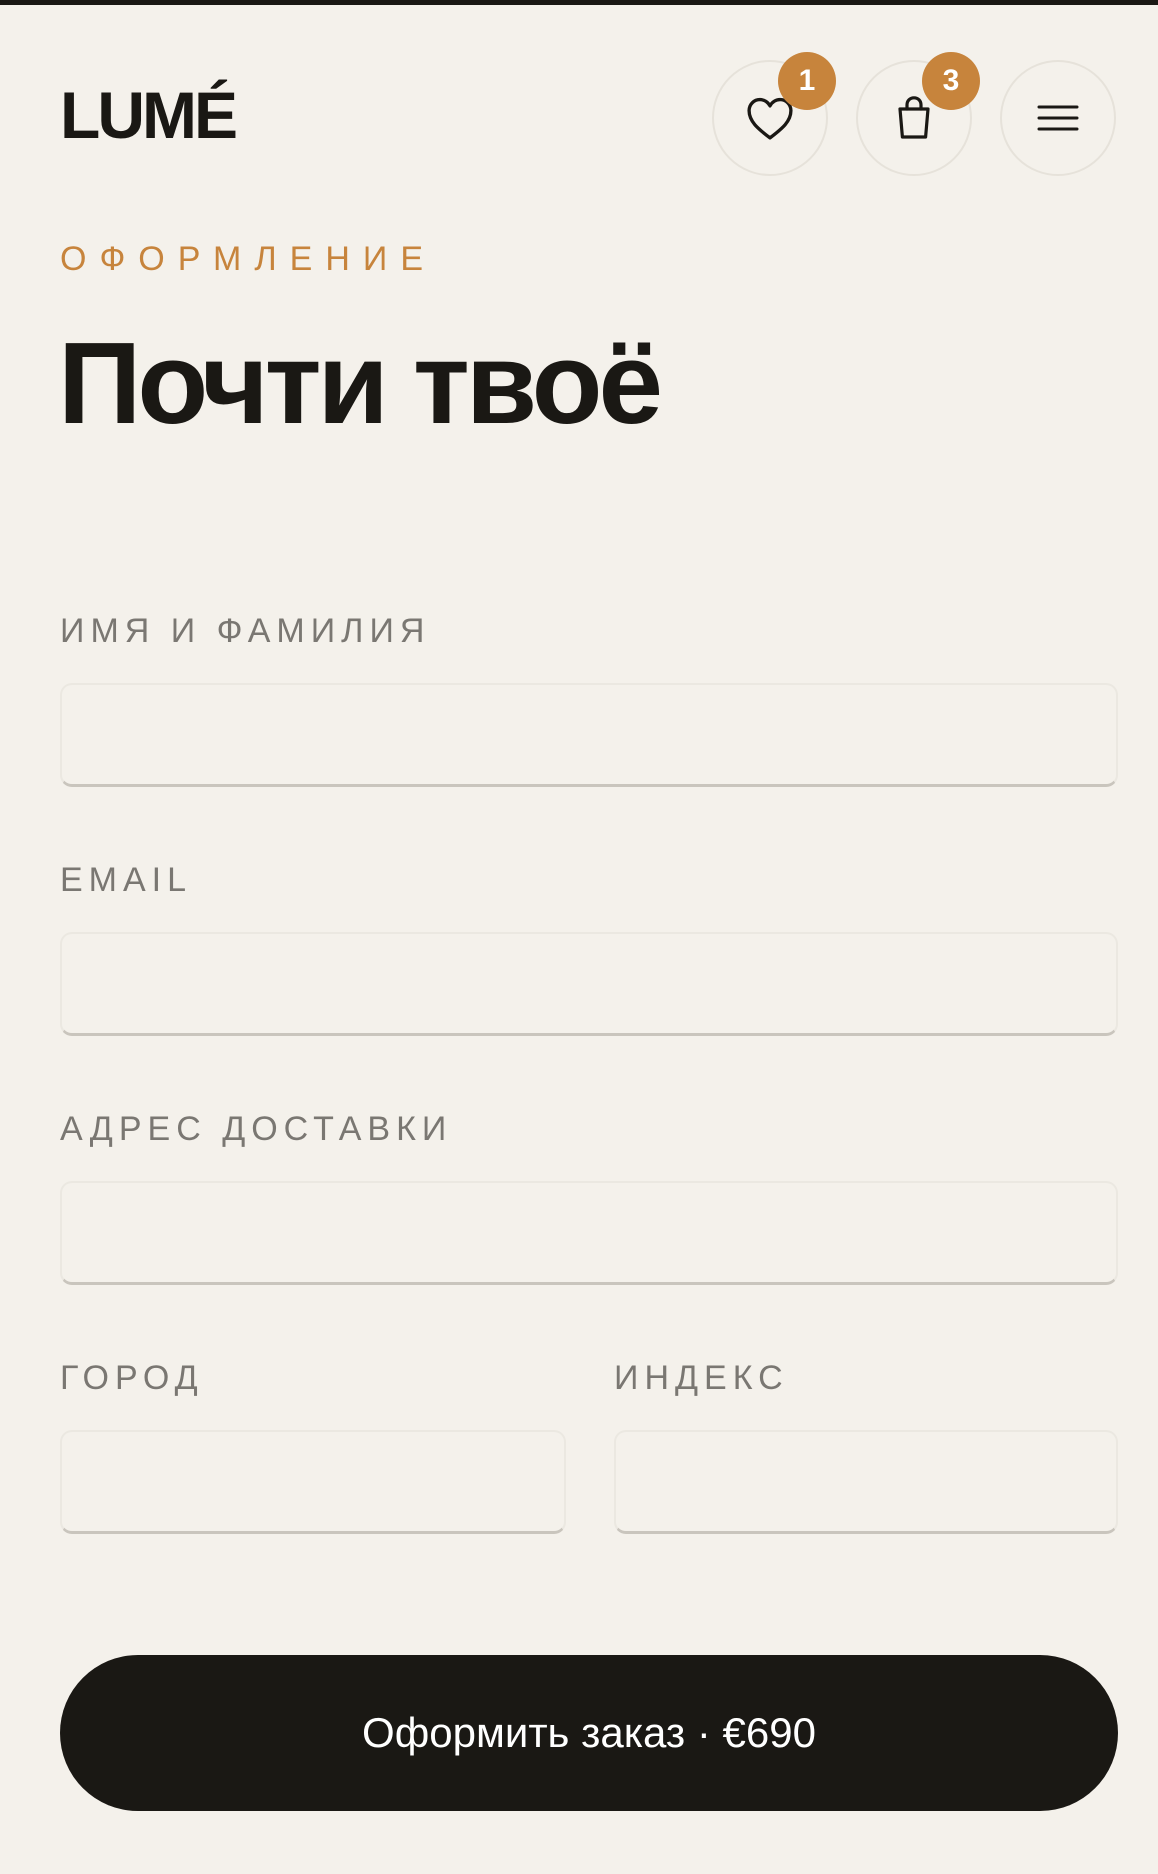 The height and width of the screenshot is (1874, 1158). What do you see at coordinates (126, 880) in the screenshot?
I see `email-label: EMAIL` at bounding box center [126, 880].